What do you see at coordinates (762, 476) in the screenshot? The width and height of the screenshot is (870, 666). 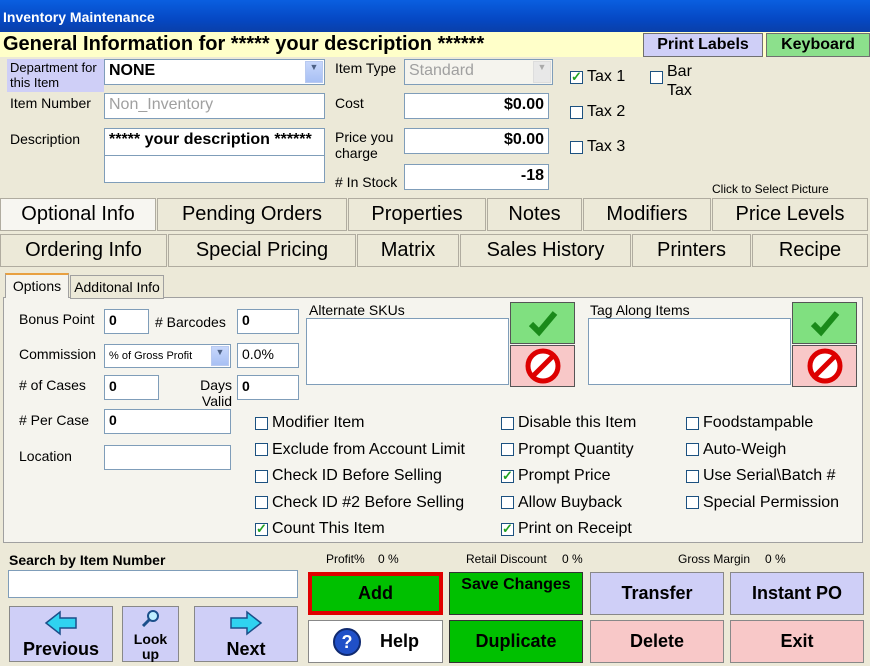 I see `serial-batch-checkbox: Use Serial\Batch #` at bounding box center [762, 476].